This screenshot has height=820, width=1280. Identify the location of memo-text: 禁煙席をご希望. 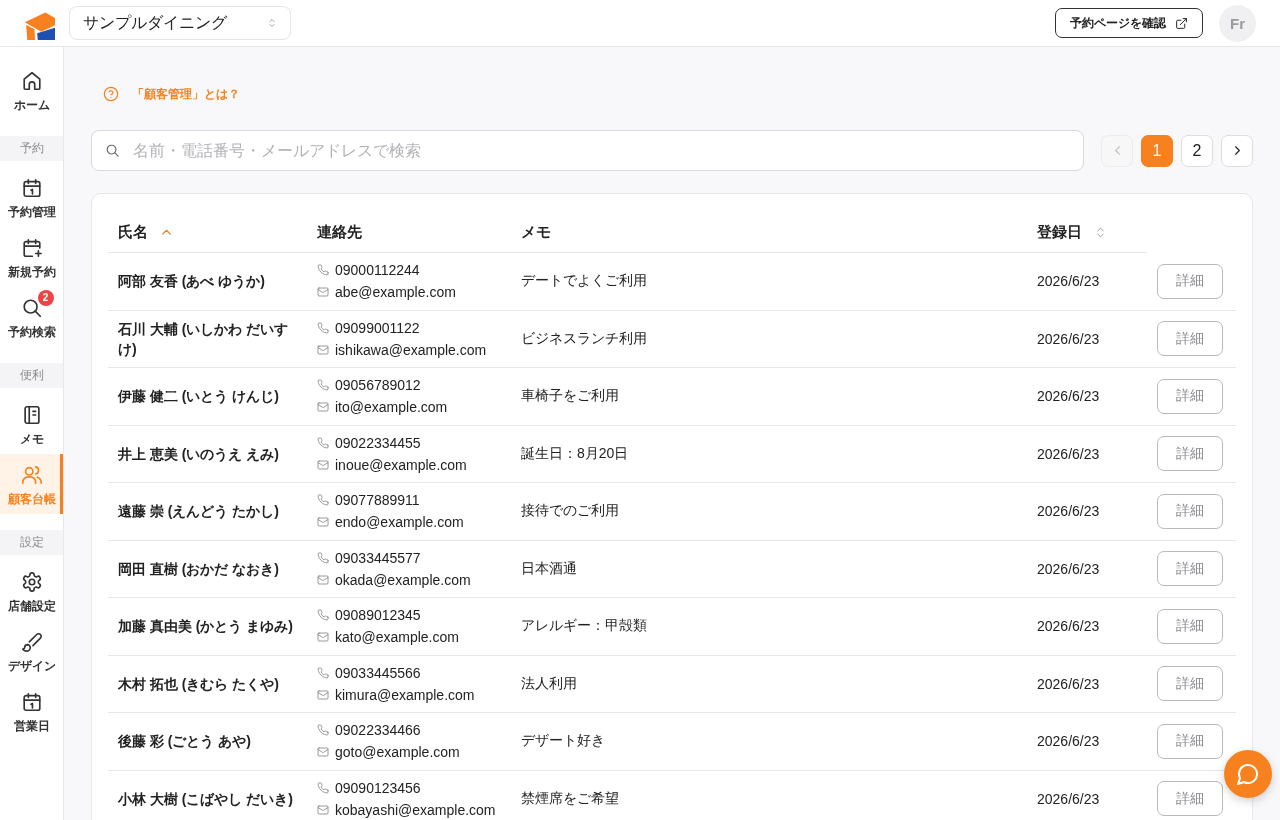
(570, 797).